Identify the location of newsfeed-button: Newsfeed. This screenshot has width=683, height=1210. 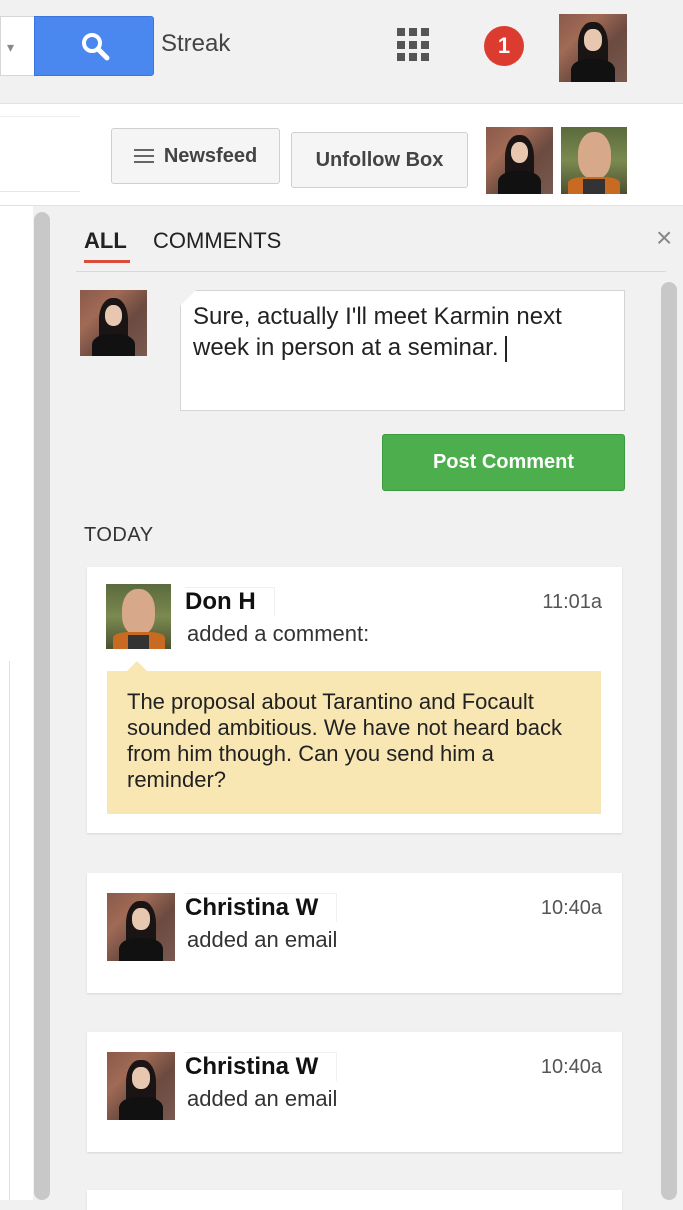
(195, 156).